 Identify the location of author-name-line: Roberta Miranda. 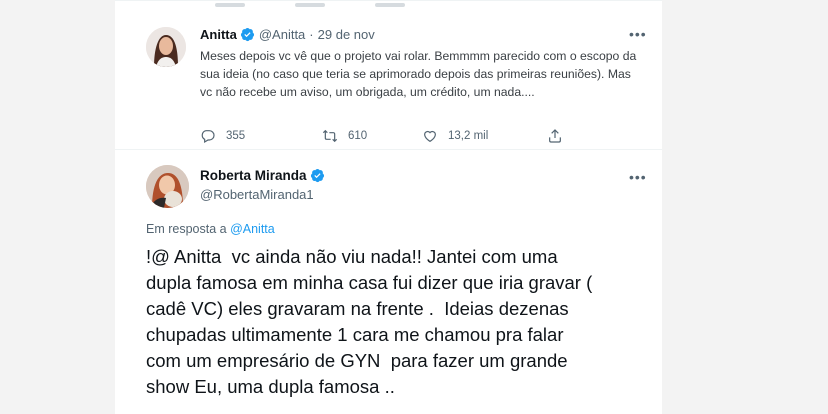
(264, 175).